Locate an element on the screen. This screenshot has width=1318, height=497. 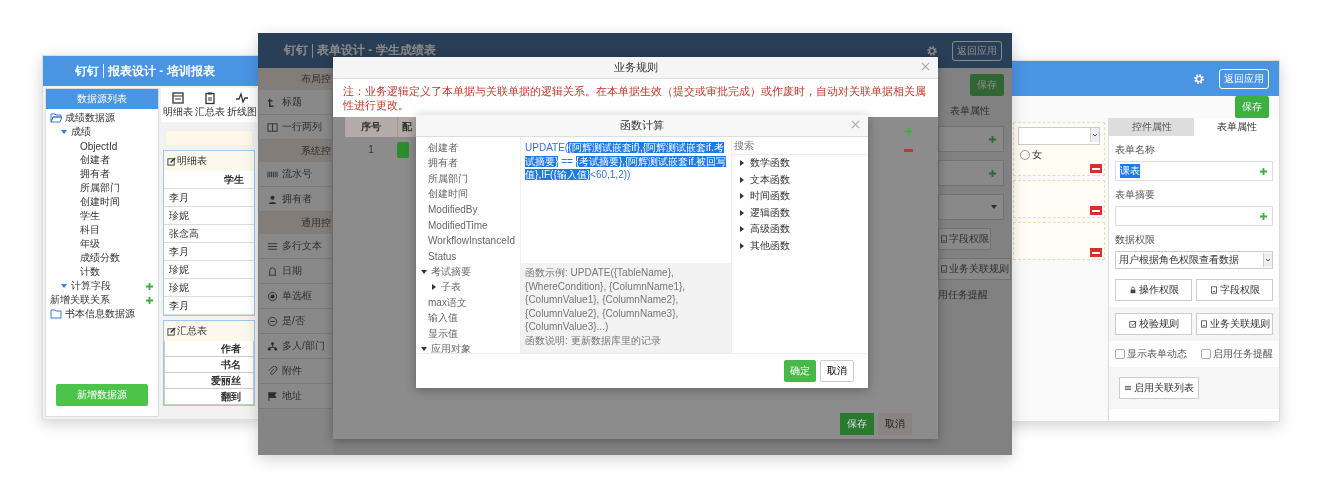
line-chart-icon is located at coordinates (242, 98).